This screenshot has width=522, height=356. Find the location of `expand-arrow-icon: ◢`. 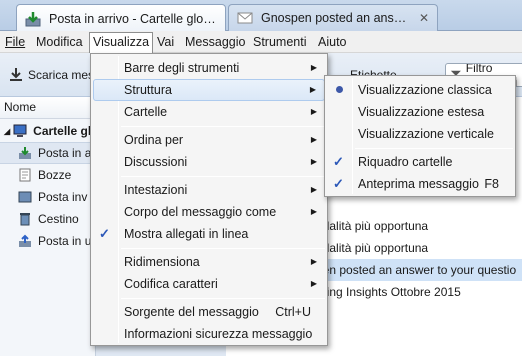

expand-arrow-icon: ◢ is located at coordinates (7, 131).